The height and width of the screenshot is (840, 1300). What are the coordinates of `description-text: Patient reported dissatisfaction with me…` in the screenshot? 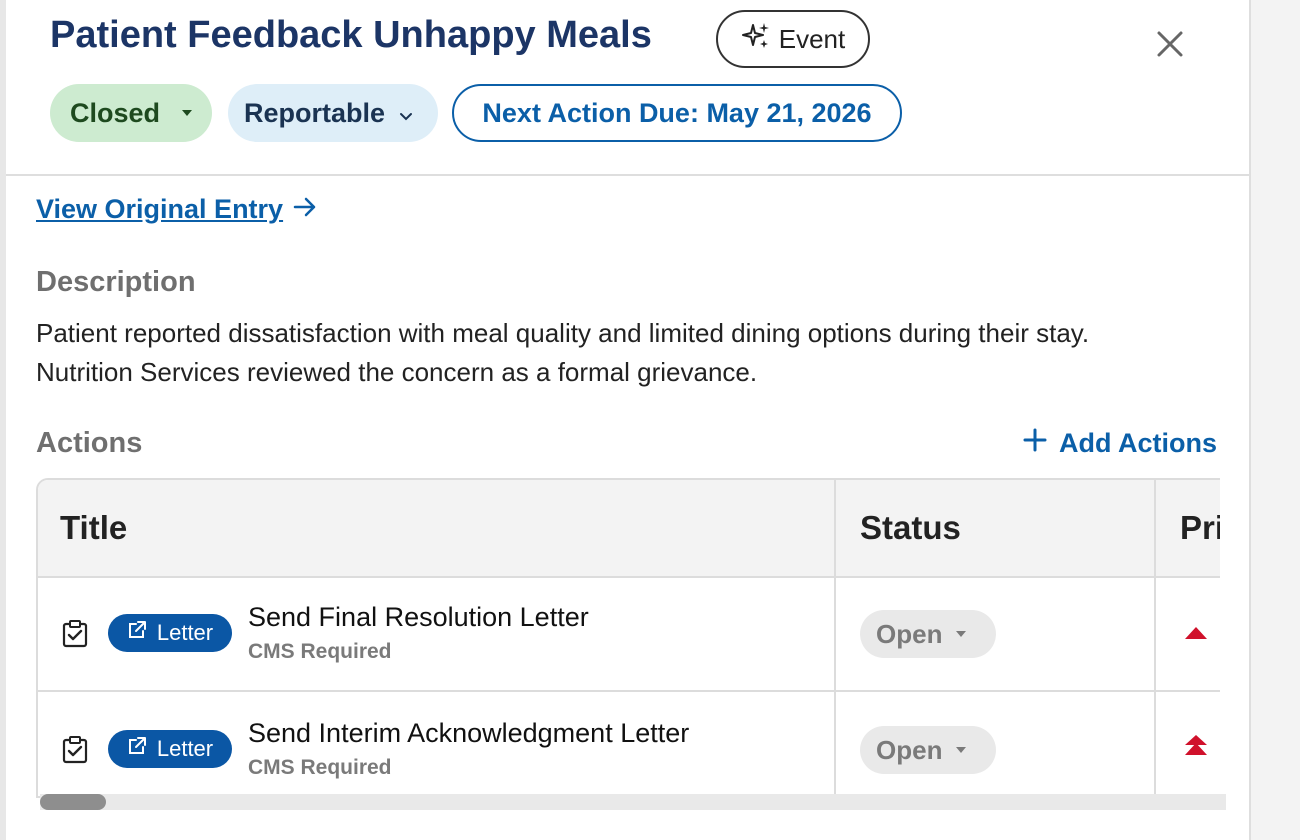 It's located at (636, 353).